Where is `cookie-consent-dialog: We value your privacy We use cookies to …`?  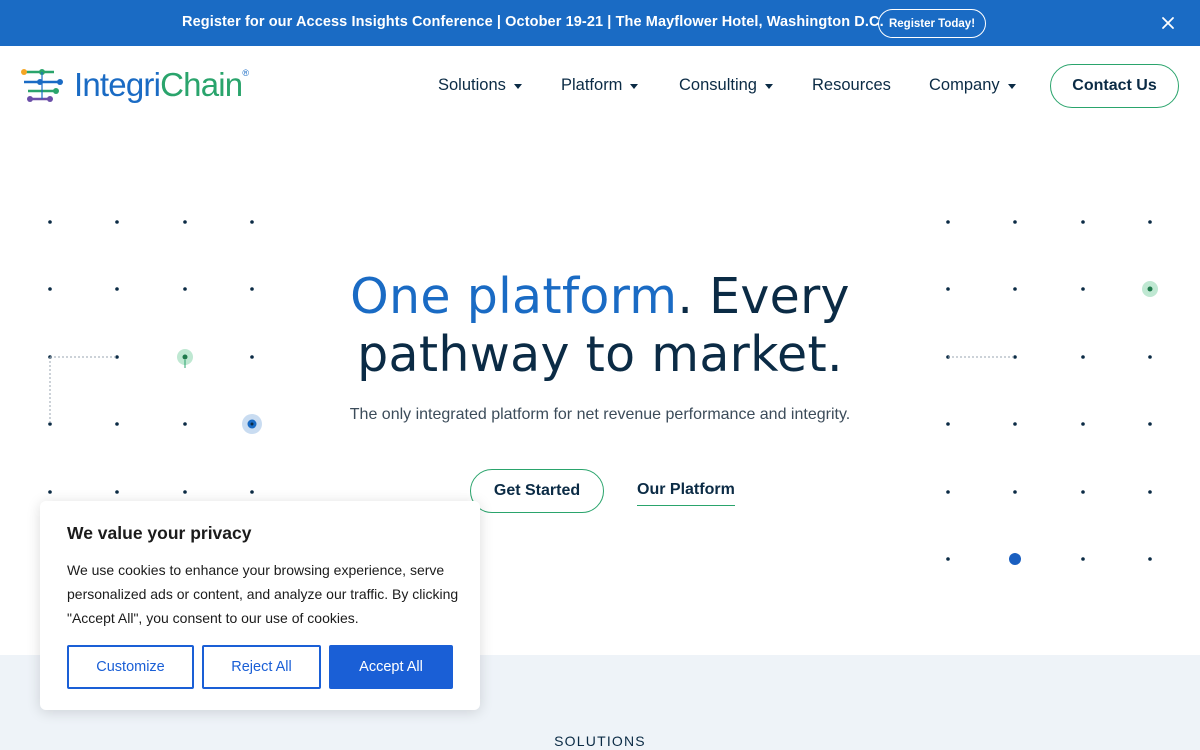 cookie-consent-dialog: We value your privacy We use cookies to … is located at coordinates (260, 605).